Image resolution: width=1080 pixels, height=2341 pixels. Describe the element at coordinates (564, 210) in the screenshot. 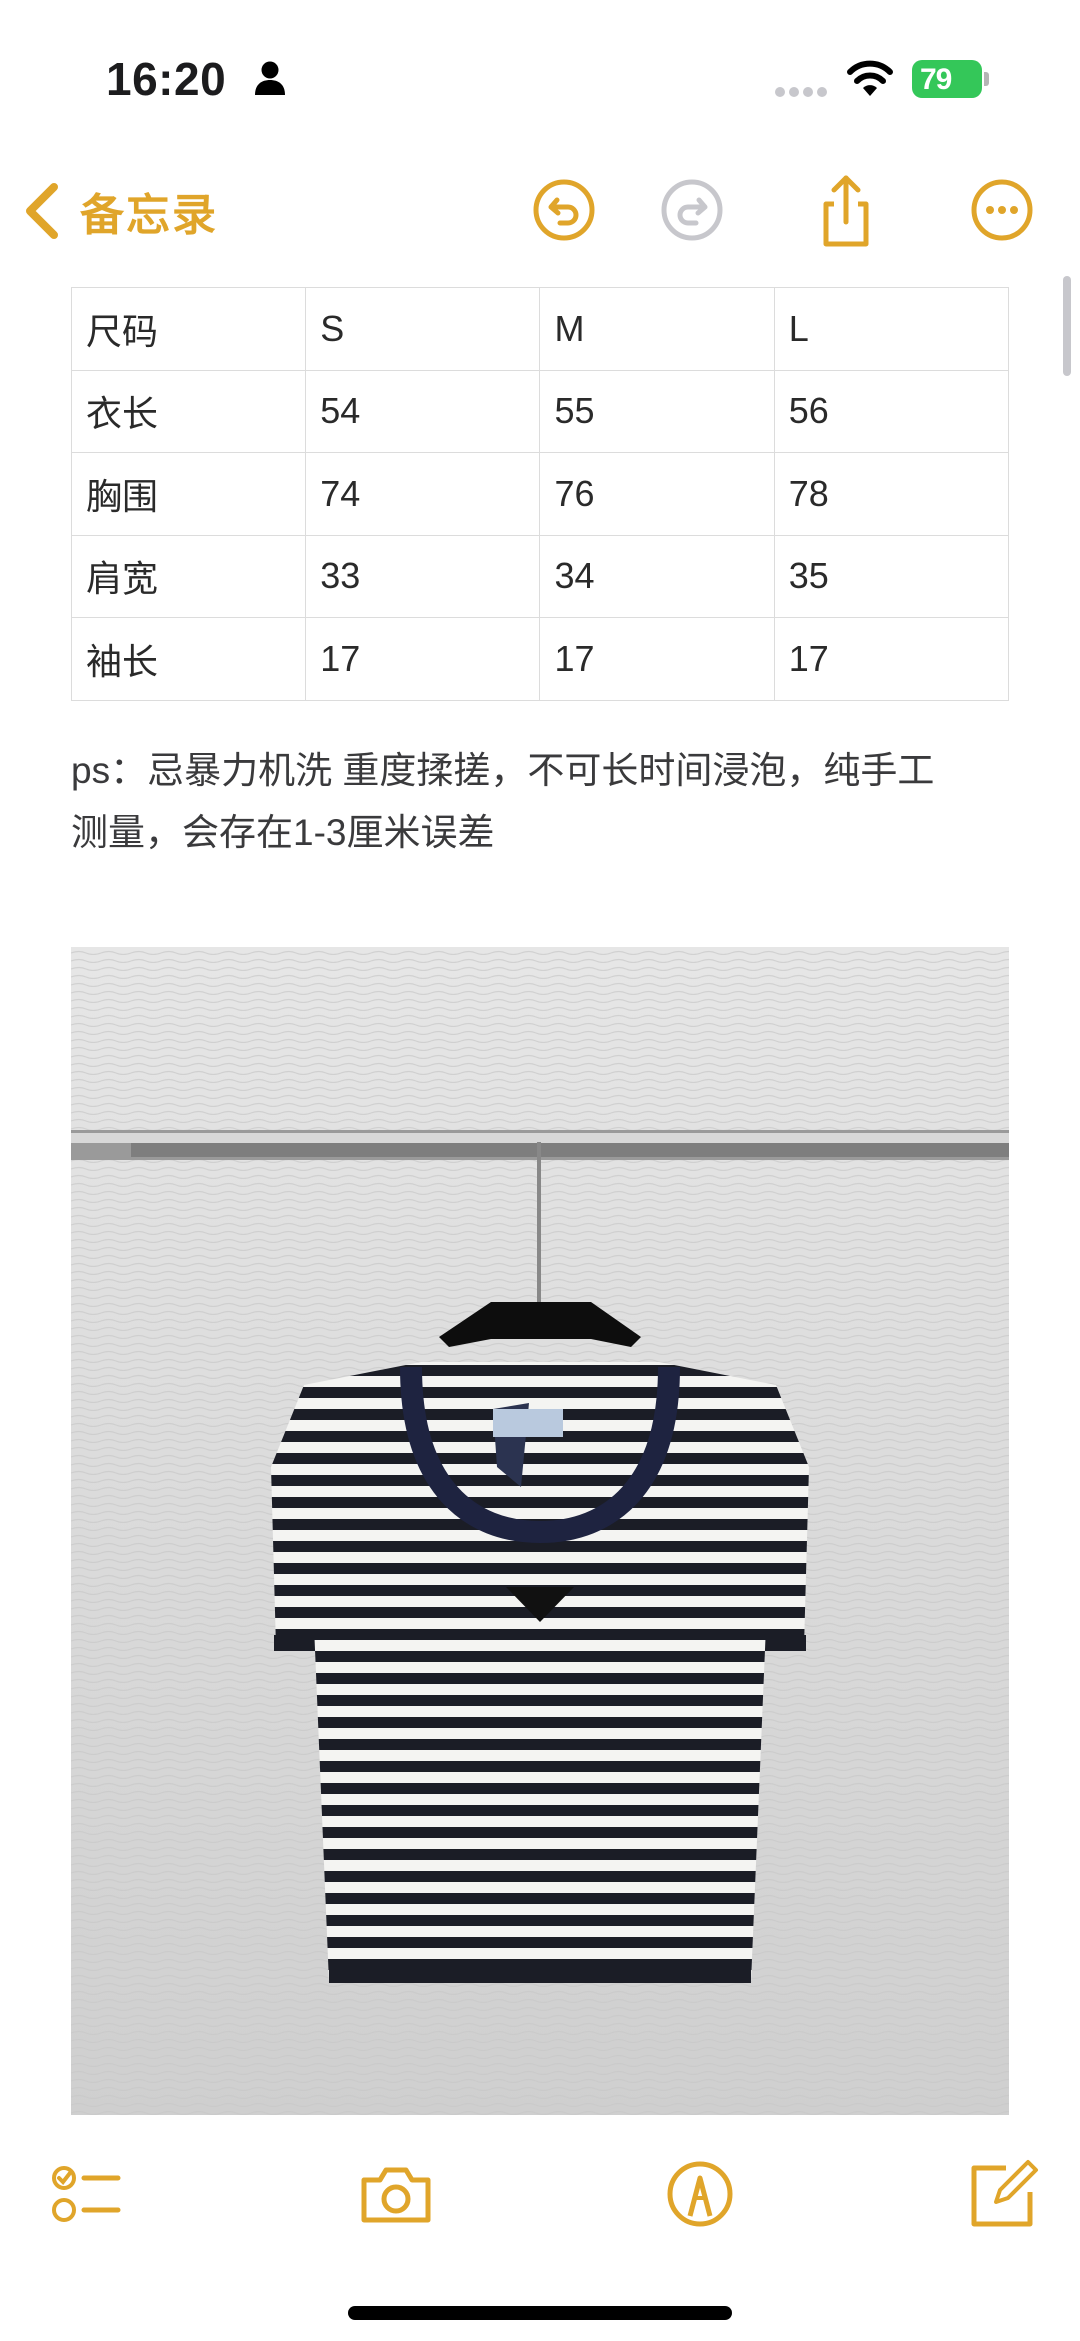

I see `undo-icon` at that location.